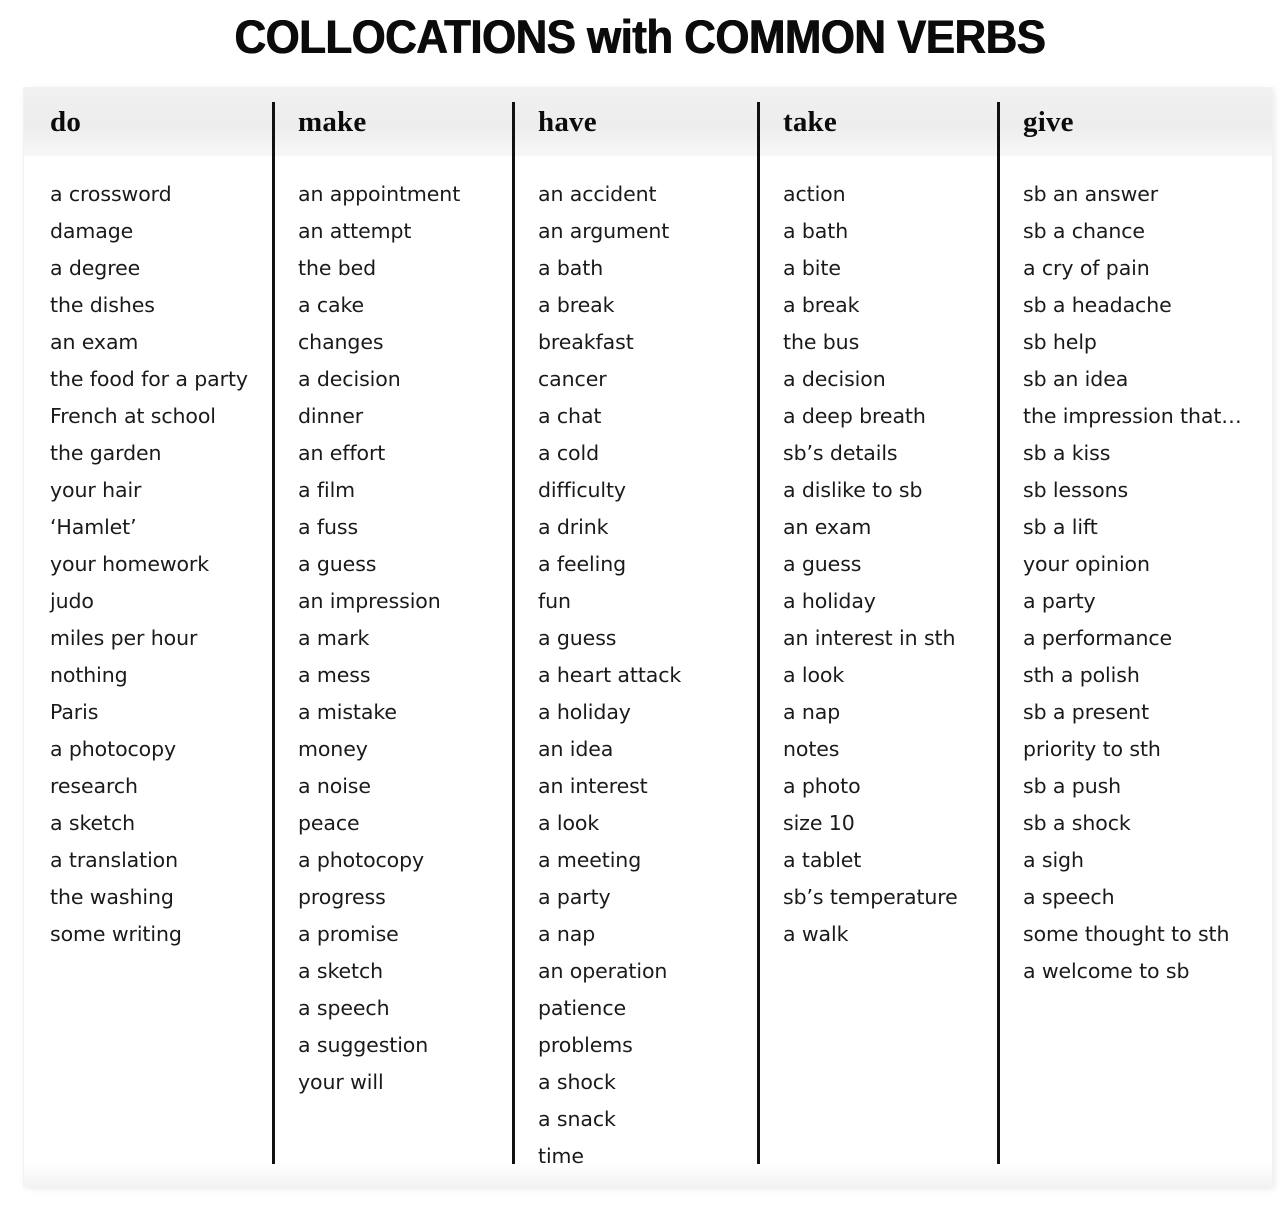 The image size is (1280, 1216). Describe the element at coordinates (870, 897) in the screenshot. I see `collocation-item: sb’s temperature` at that location.